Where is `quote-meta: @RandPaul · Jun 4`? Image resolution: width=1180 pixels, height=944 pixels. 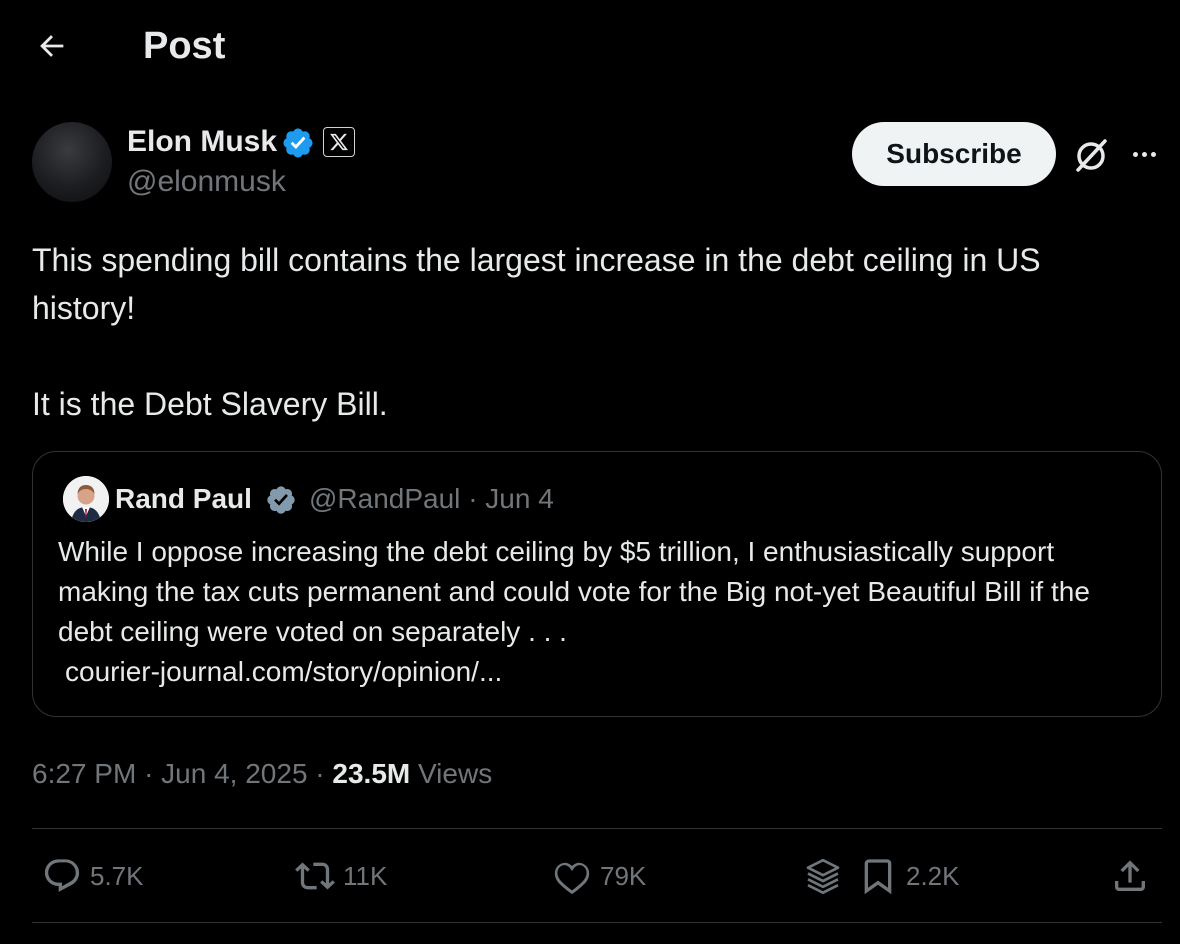
quote-meta: @RandPaul · Jun 4 is located at coordinates (431, 499).